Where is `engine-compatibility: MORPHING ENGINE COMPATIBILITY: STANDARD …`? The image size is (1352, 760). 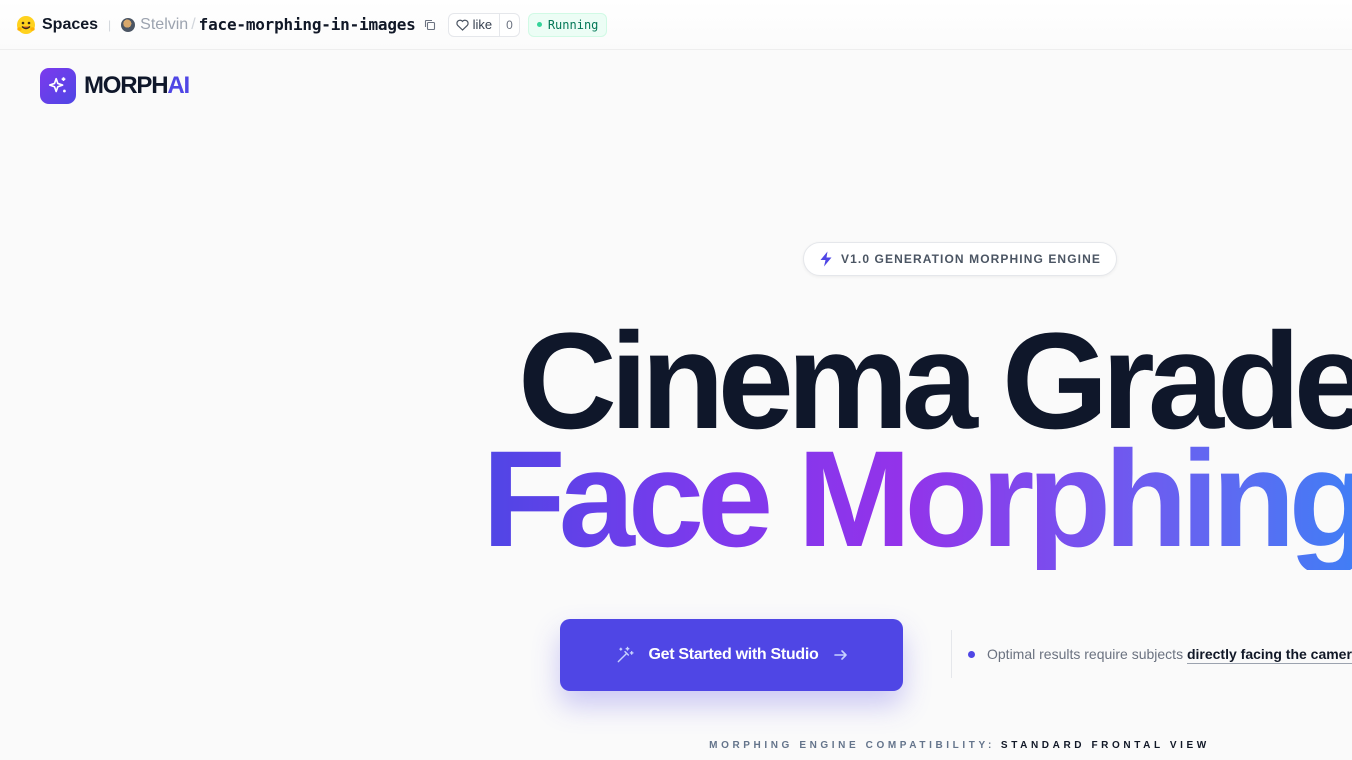 engine-compatibility: MORPHING ENGINE COMPATIBILITY: STANDARD … is located at coordinates (676, 745).